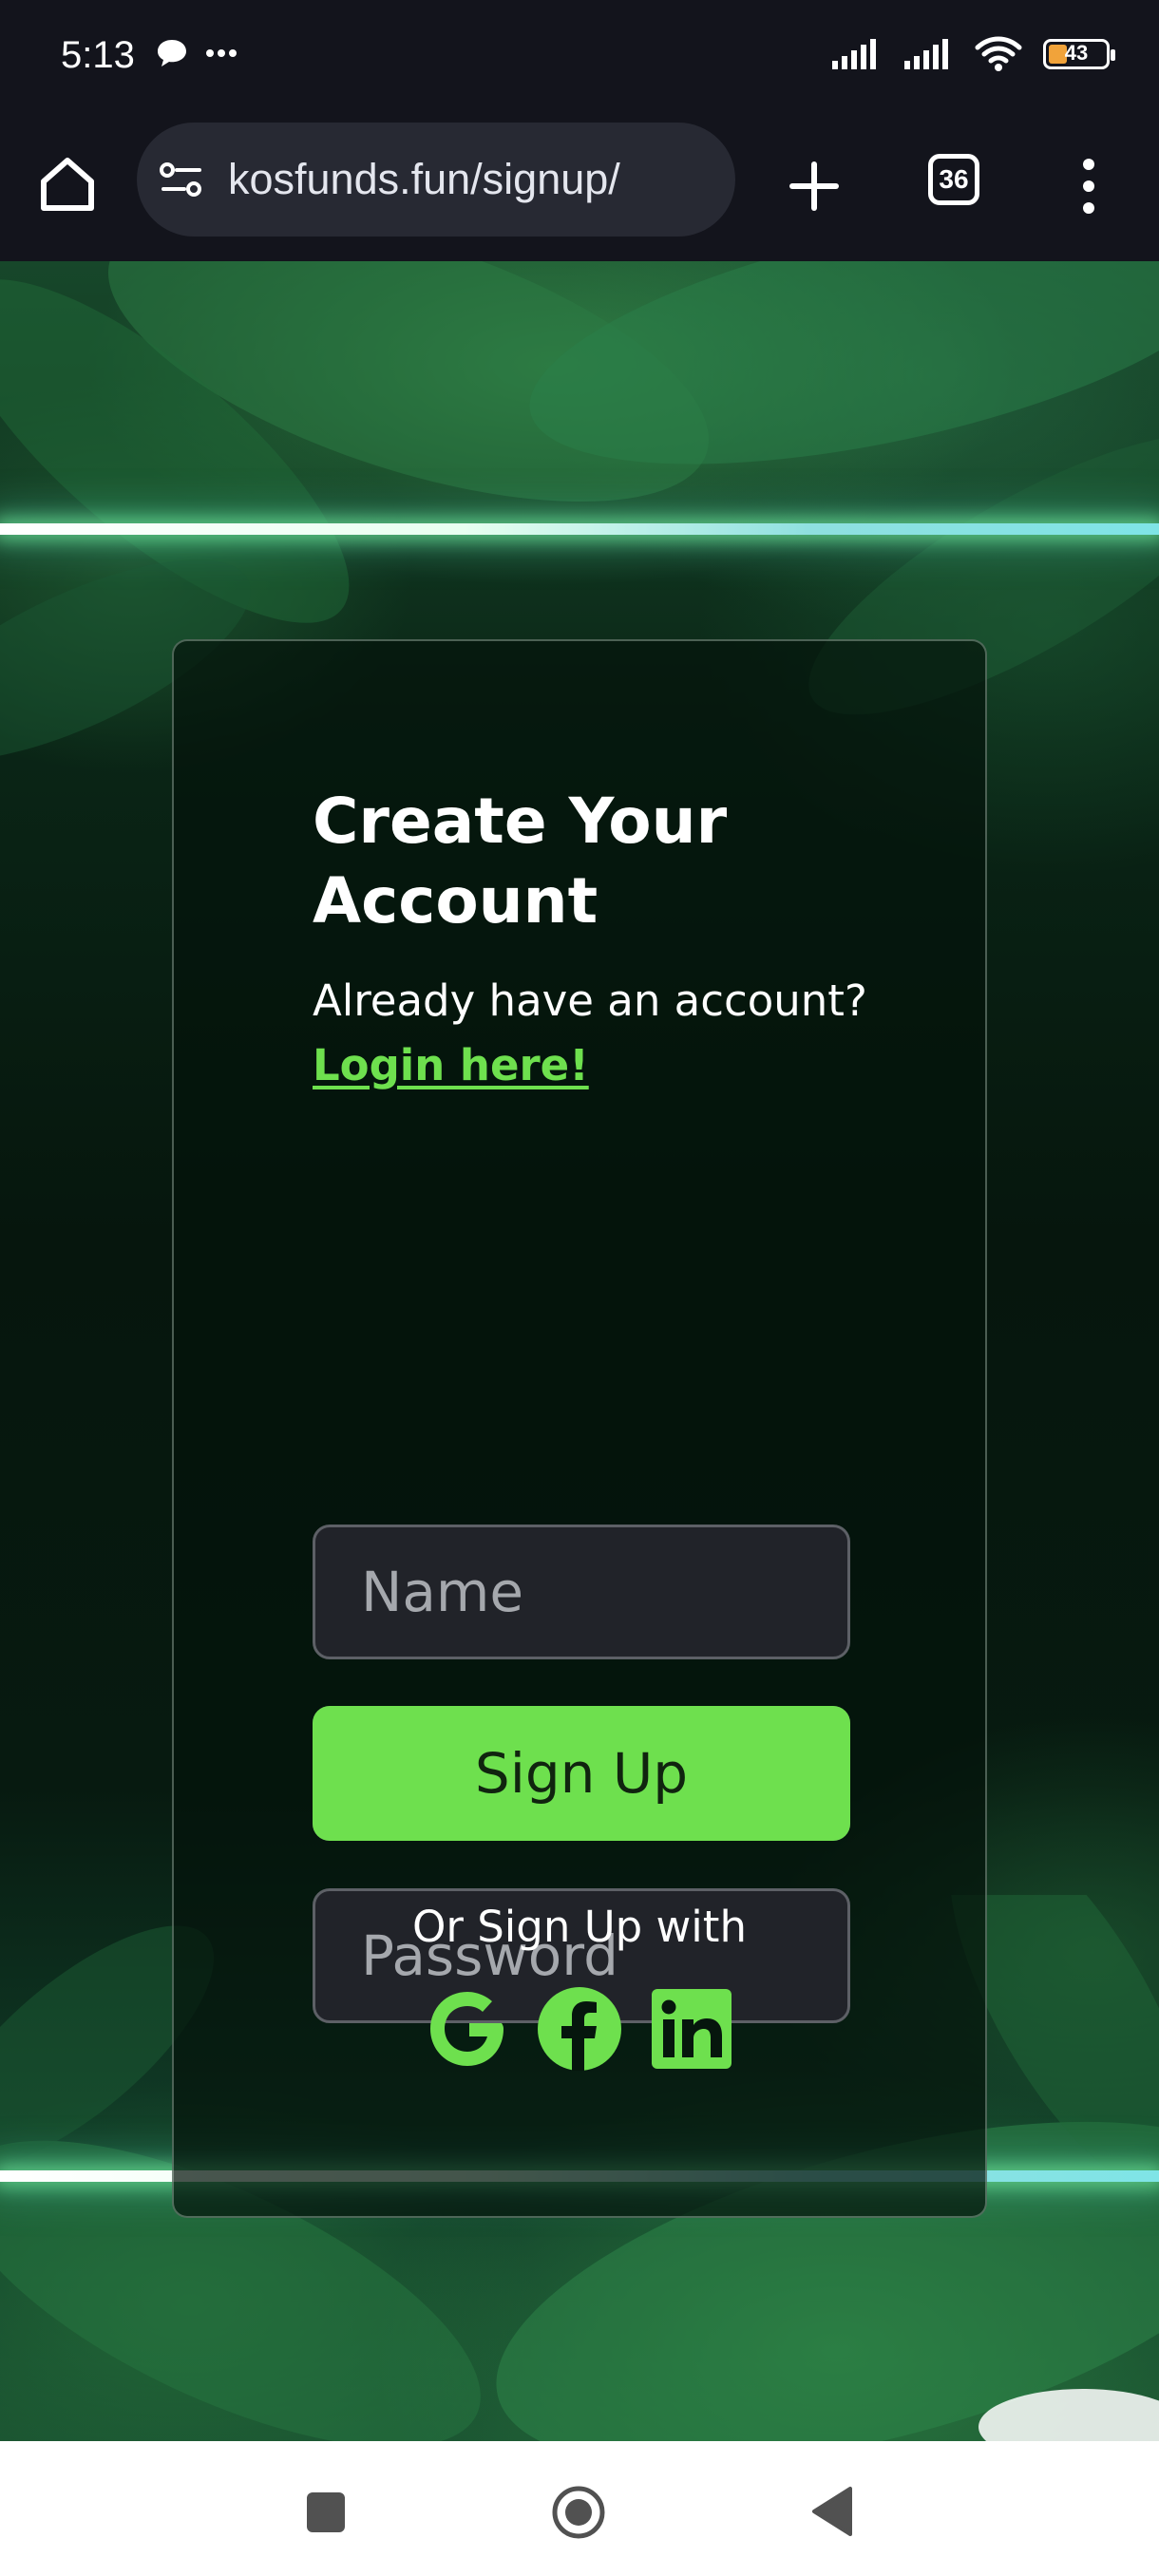  I want to click on name-field, so click(581, 1592).